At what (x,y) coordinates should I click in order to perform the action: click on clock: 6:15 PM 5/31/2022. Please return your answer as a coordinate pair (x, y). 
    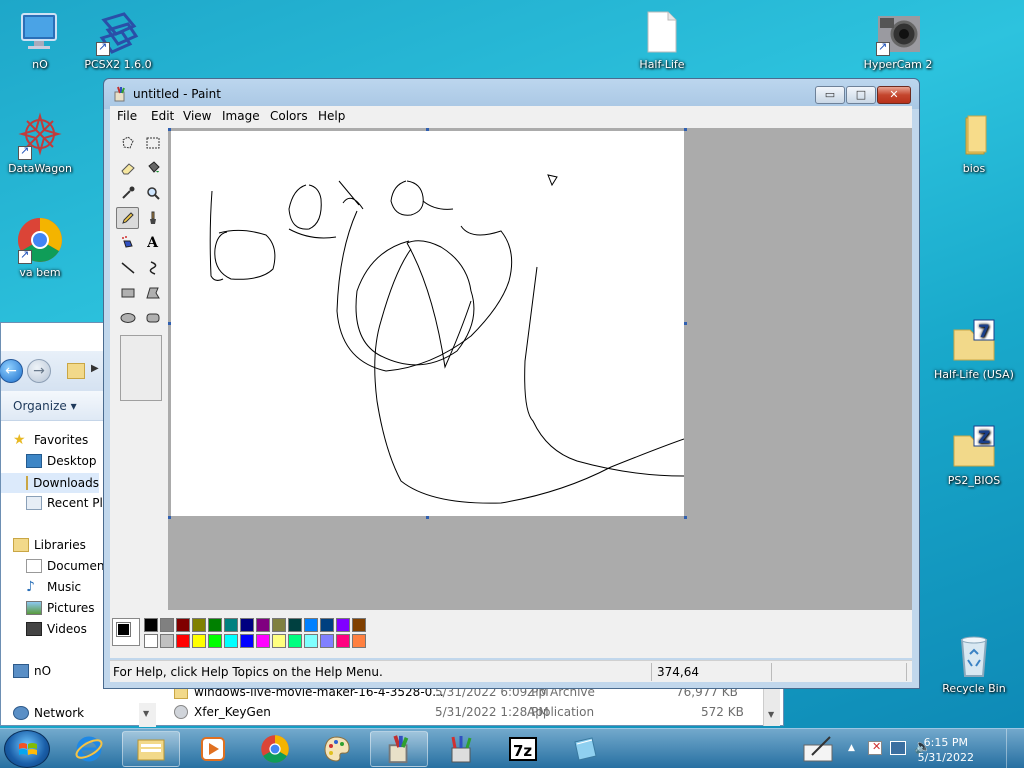
    Looking at the image, I should click on (946, 750).